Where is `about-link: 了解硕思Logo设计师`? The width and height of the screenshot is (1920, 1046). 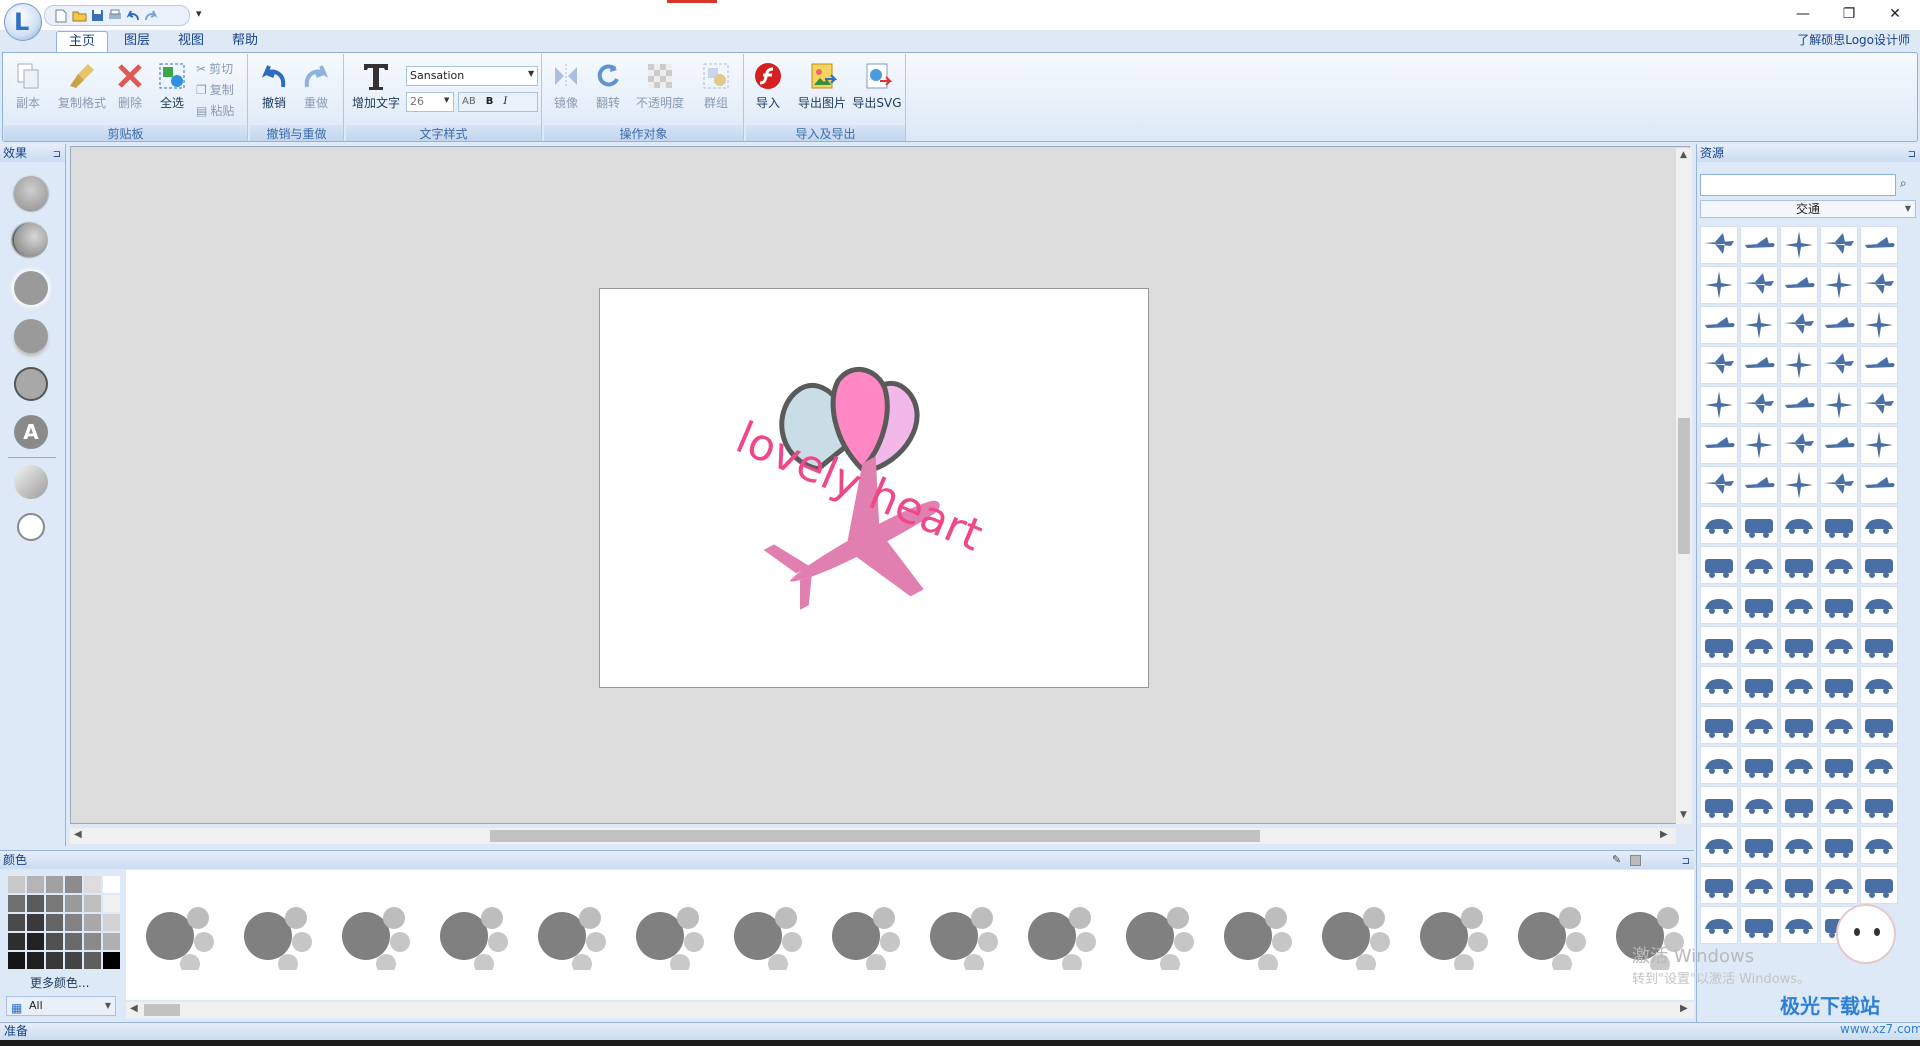 about-link: 了解硕思Logo设计师 is located at coordinates (1853, 39).